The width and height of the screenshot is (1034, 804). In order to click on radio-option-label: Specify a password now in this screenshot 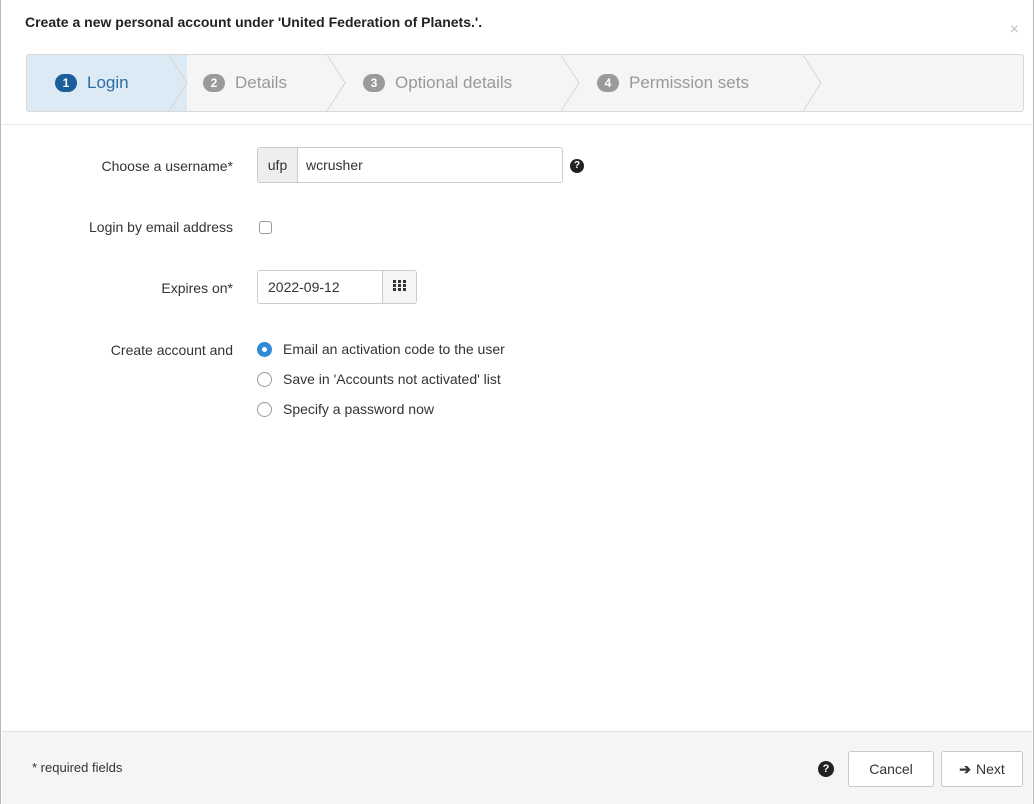, I will do `click(358, 409)`.